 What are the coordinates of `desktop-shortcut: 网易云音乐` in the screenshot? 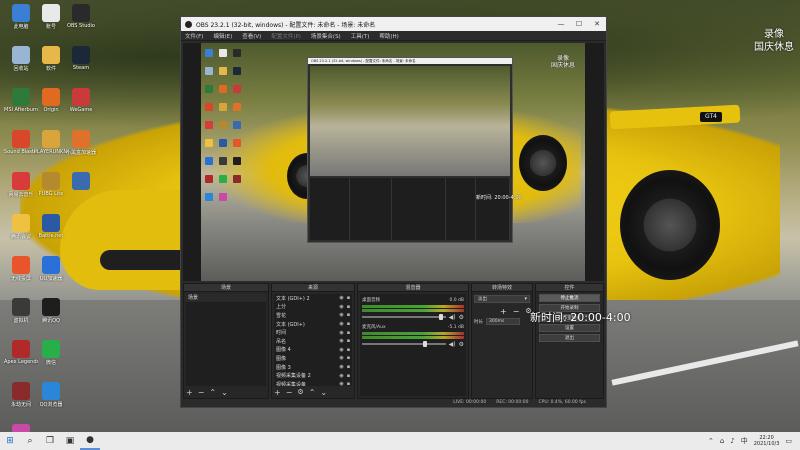 It's located at (21, 185).